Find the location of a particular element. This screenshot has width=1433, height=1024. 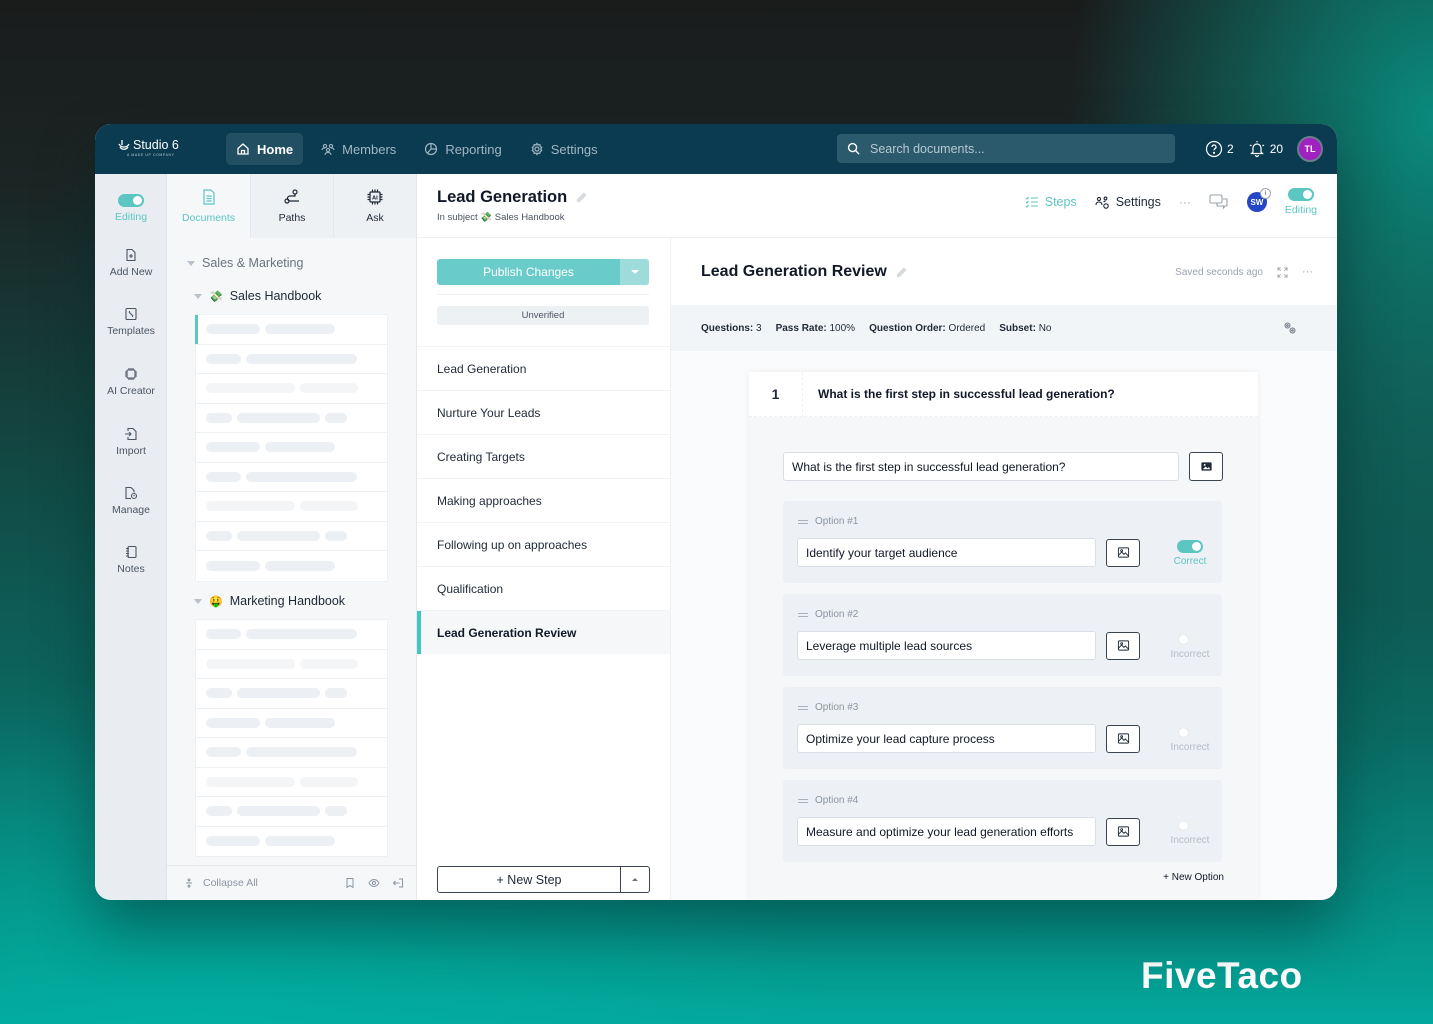

header-editing-toggle: Editing is located at coordinates (1301, 202).